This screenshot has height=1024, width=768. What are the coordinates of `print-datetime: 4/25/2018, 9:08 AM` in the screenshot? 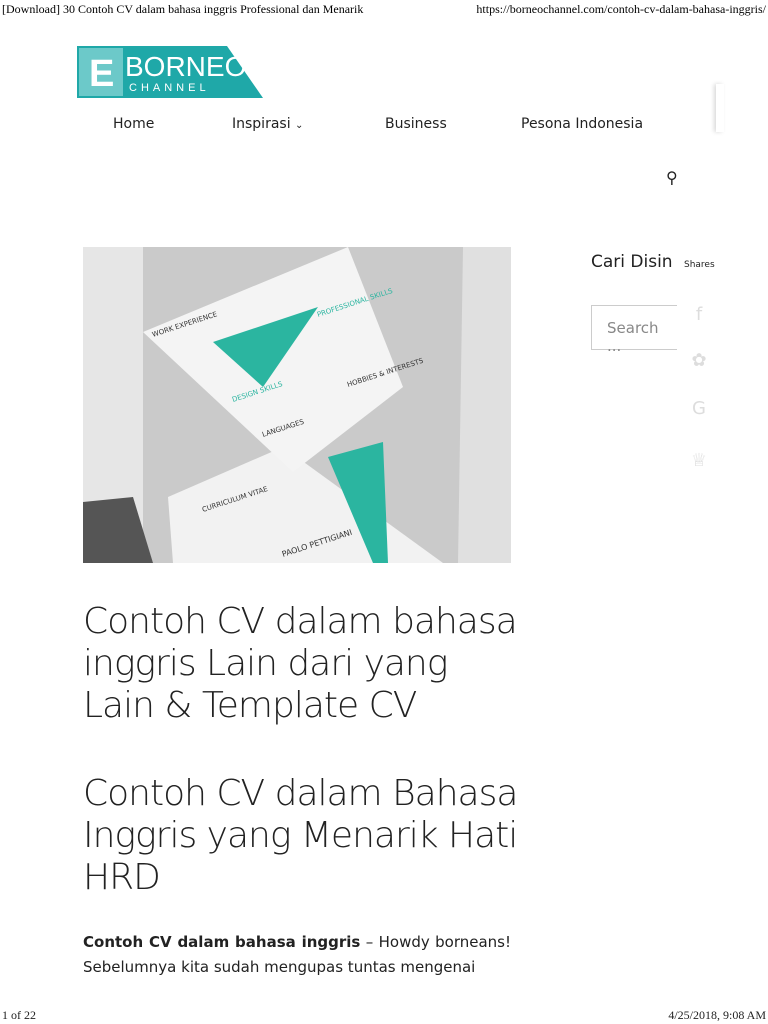 It's located at (717, 1015).